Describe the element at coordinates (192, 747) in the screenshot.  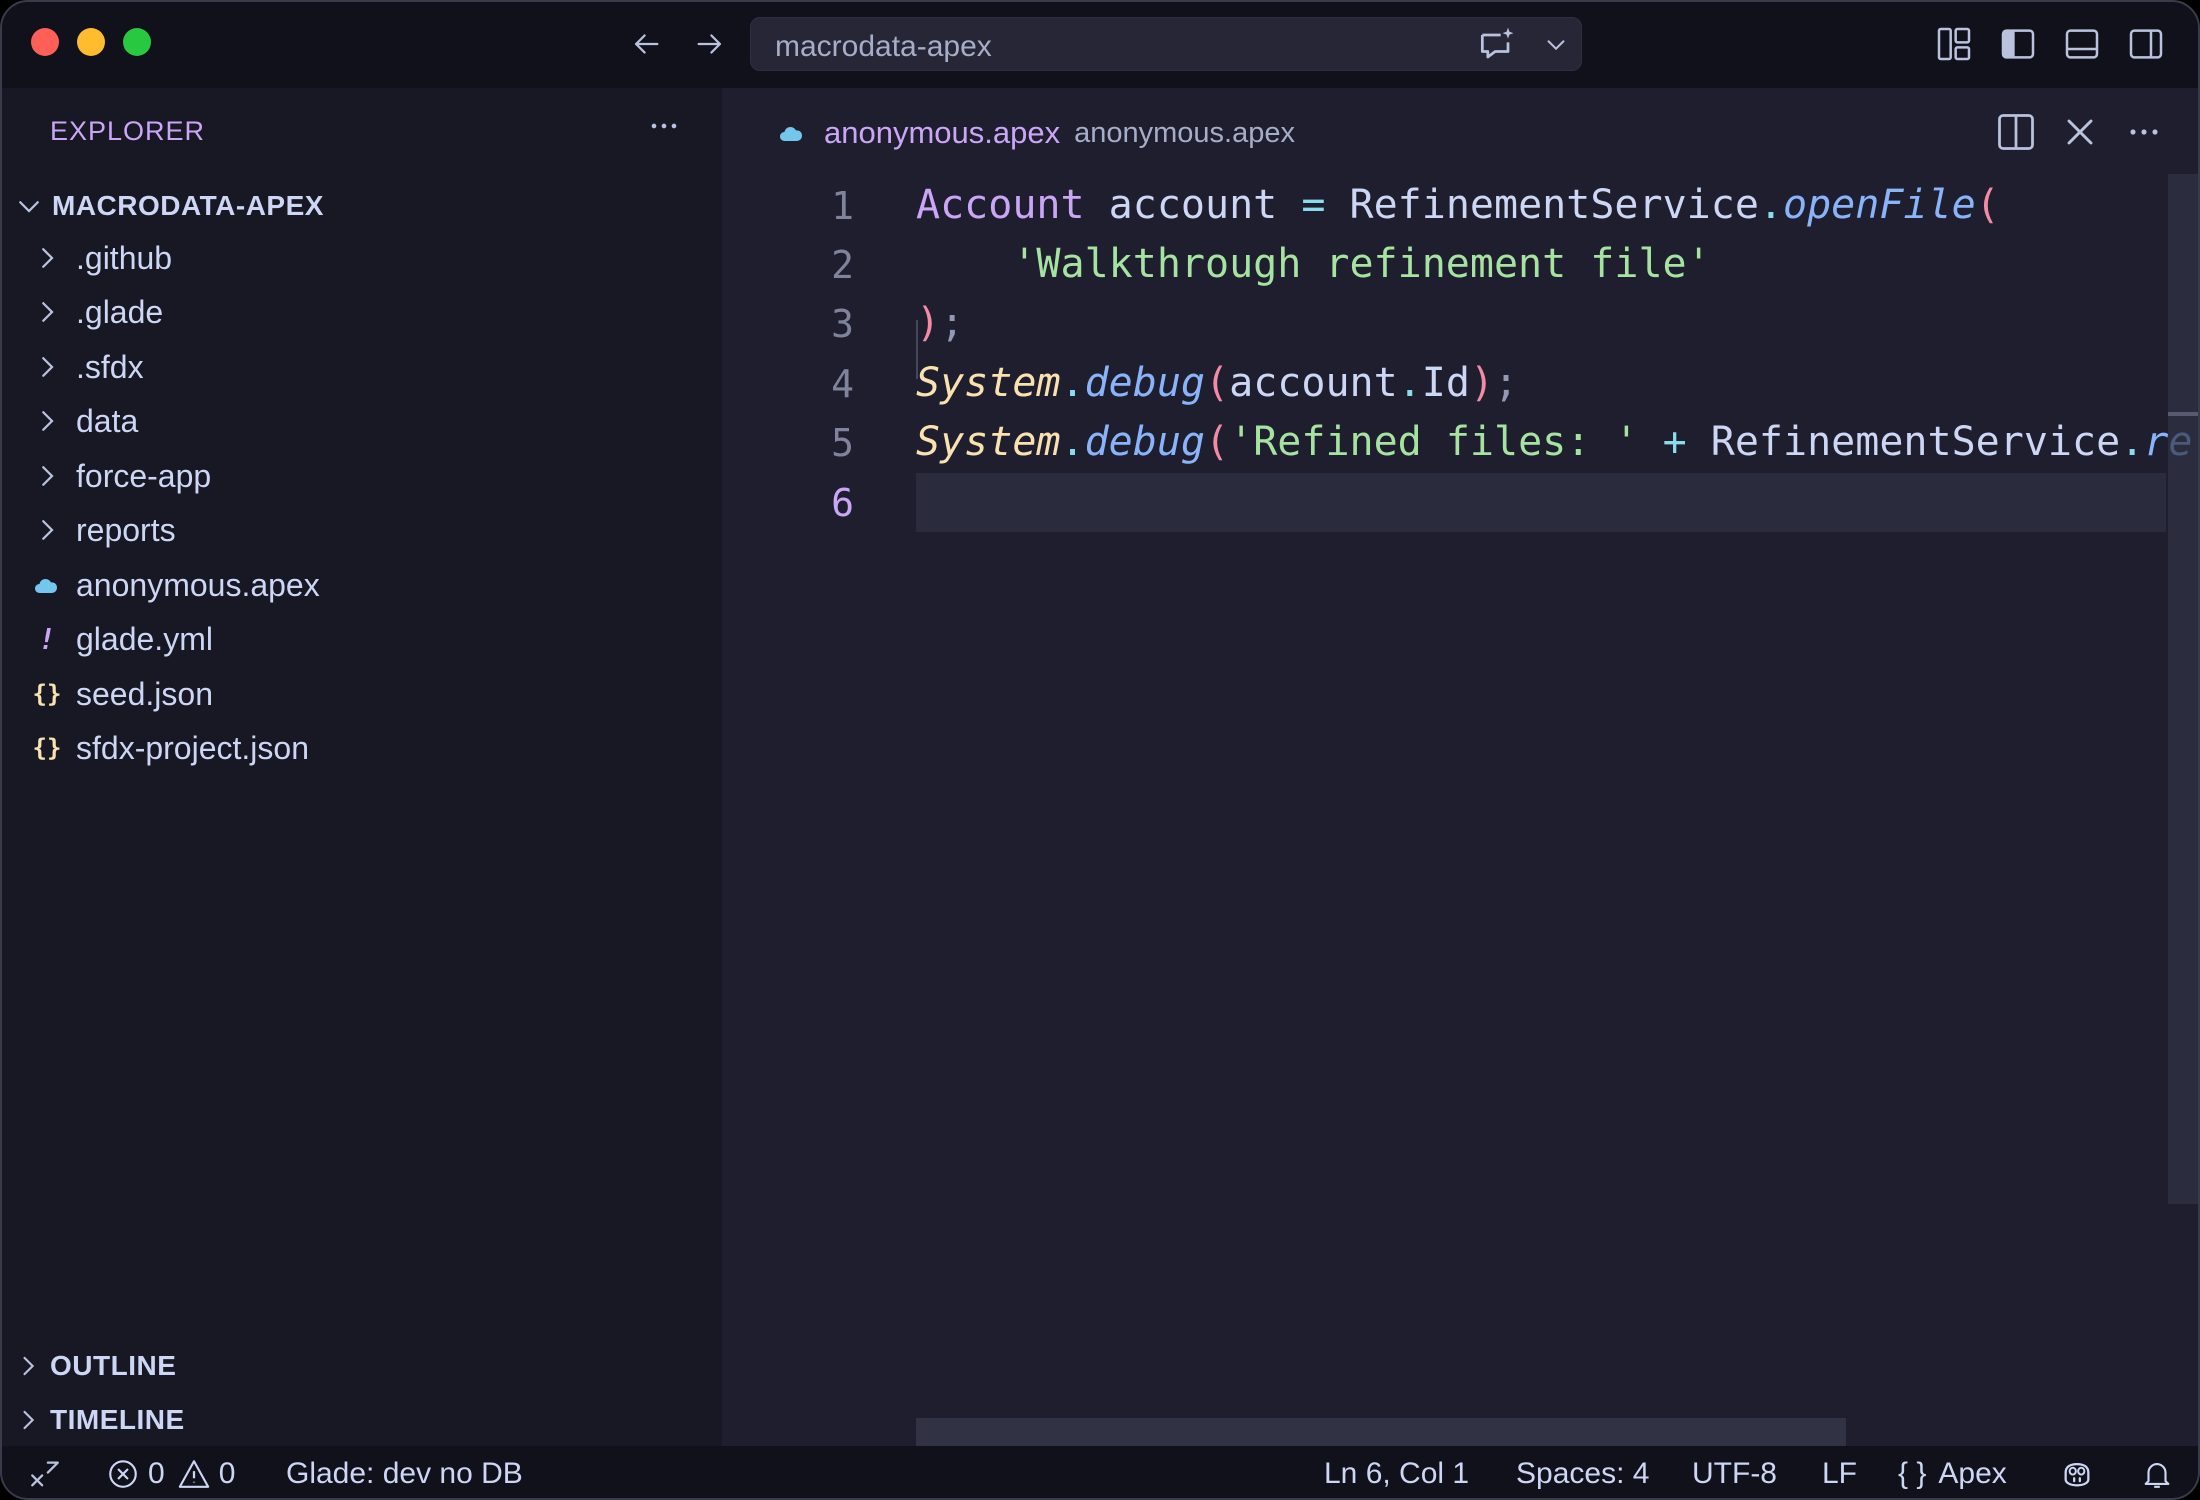
I see `tree-item-label: sfdx-project.json` at that location.